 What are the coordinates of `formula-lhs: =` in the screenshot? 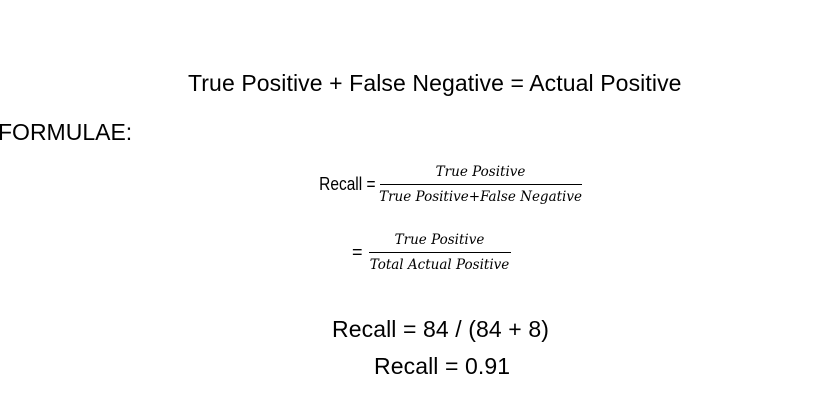 It's located at (357, 252).